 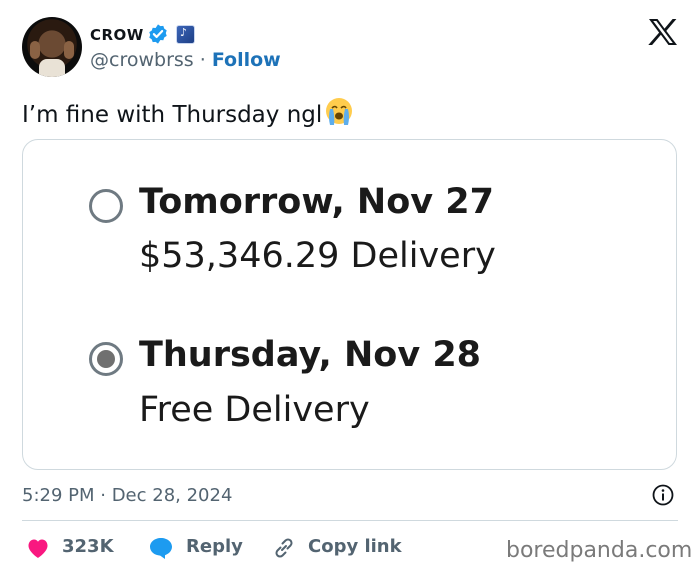 I want to click on radio-thursday, so click(x=106, y=359).